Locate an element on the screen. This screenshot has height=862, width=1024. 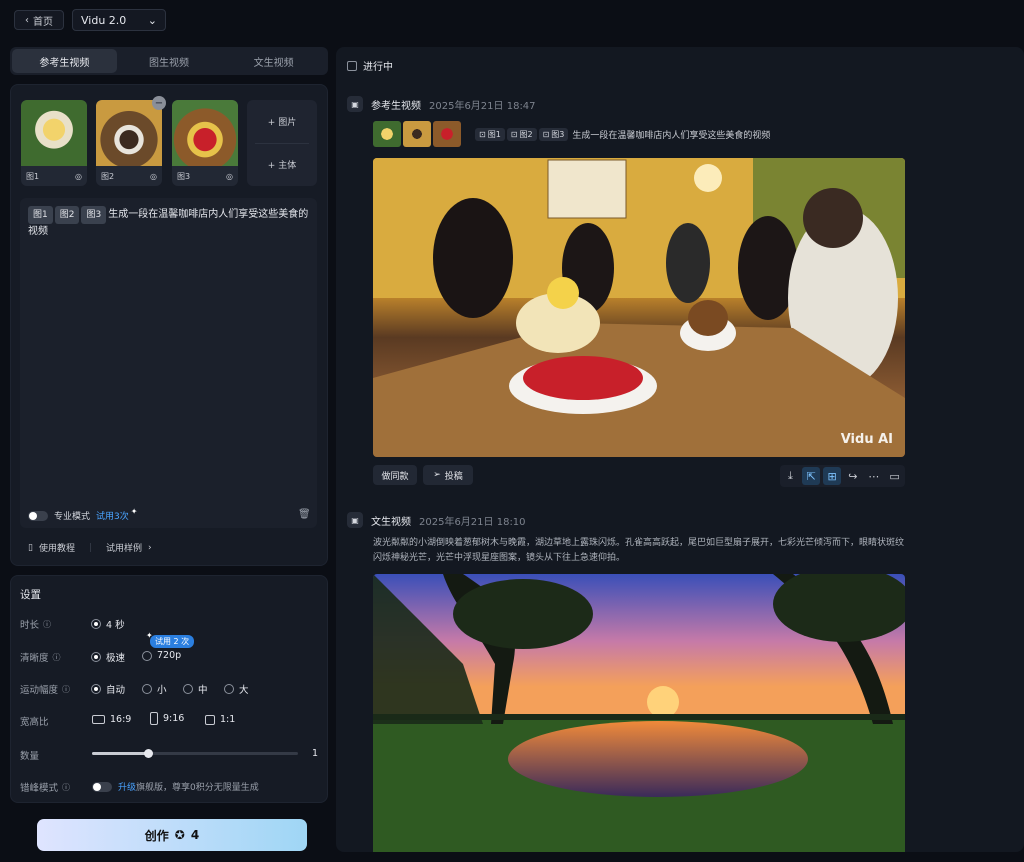
clarity-label-row: 清晰度 ⓘ is located at coordinates (40, 657).